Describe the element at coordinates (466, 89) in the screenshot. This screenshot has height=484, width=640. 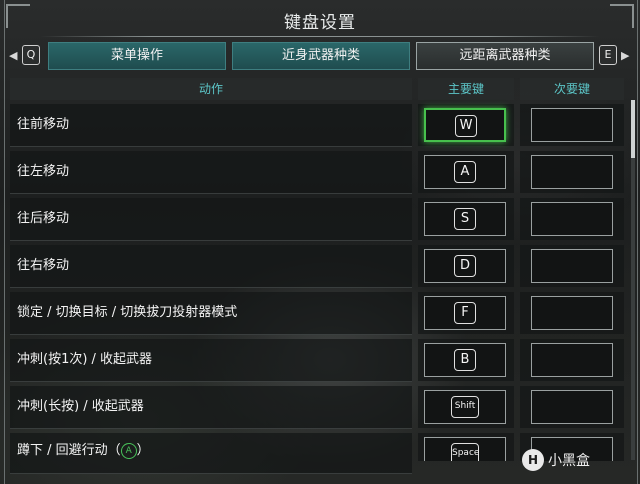
I see `column-header-primary: 主要键` at that location.